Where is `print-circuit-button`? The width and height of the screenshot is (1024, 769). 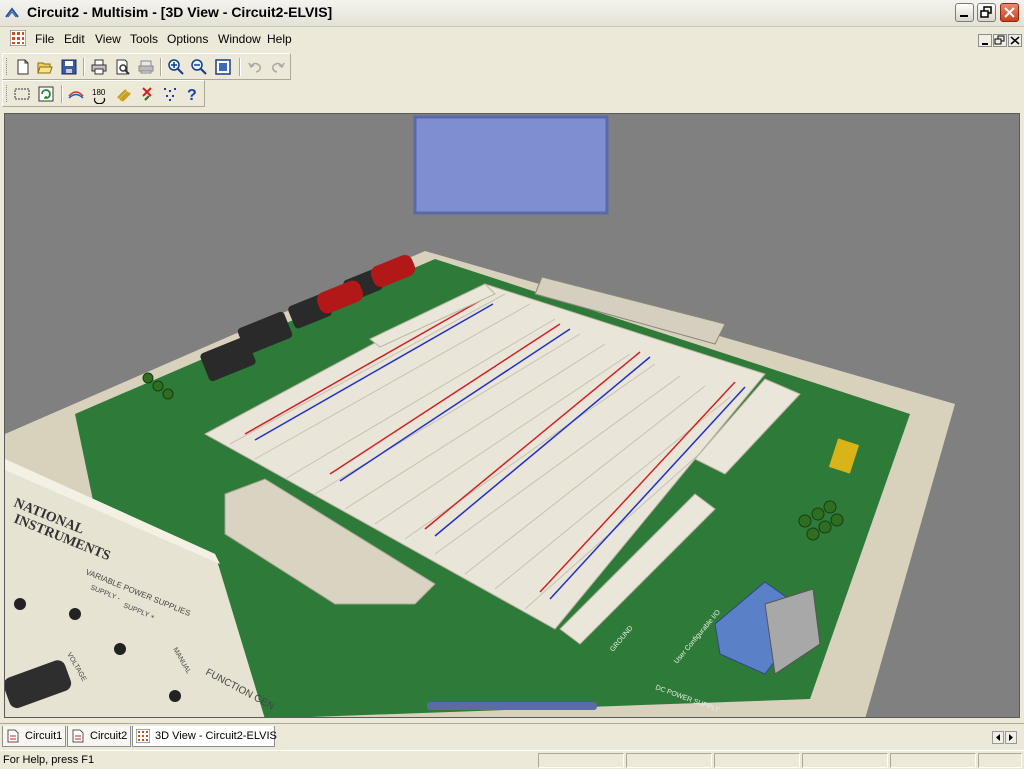
print-circuit-button is located at coordinates (146, 67).